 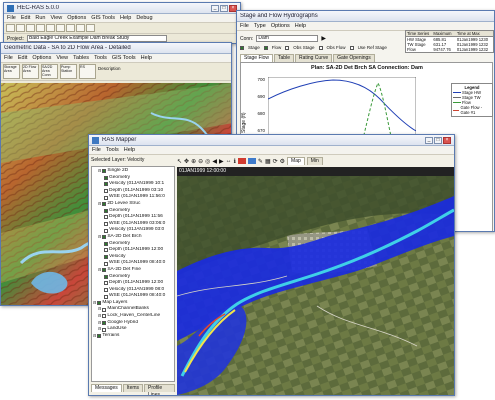 I want to click on tree-item: ⊟ LandUse, so click(x=133, y=329).